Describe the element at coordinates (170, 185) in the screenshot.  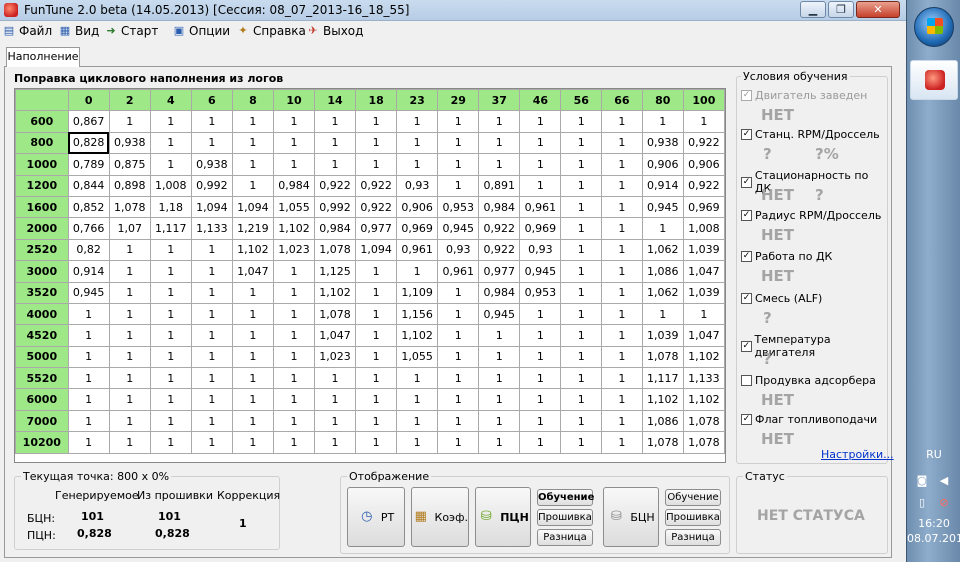
I see `grid-cell: 1,008` at that location.